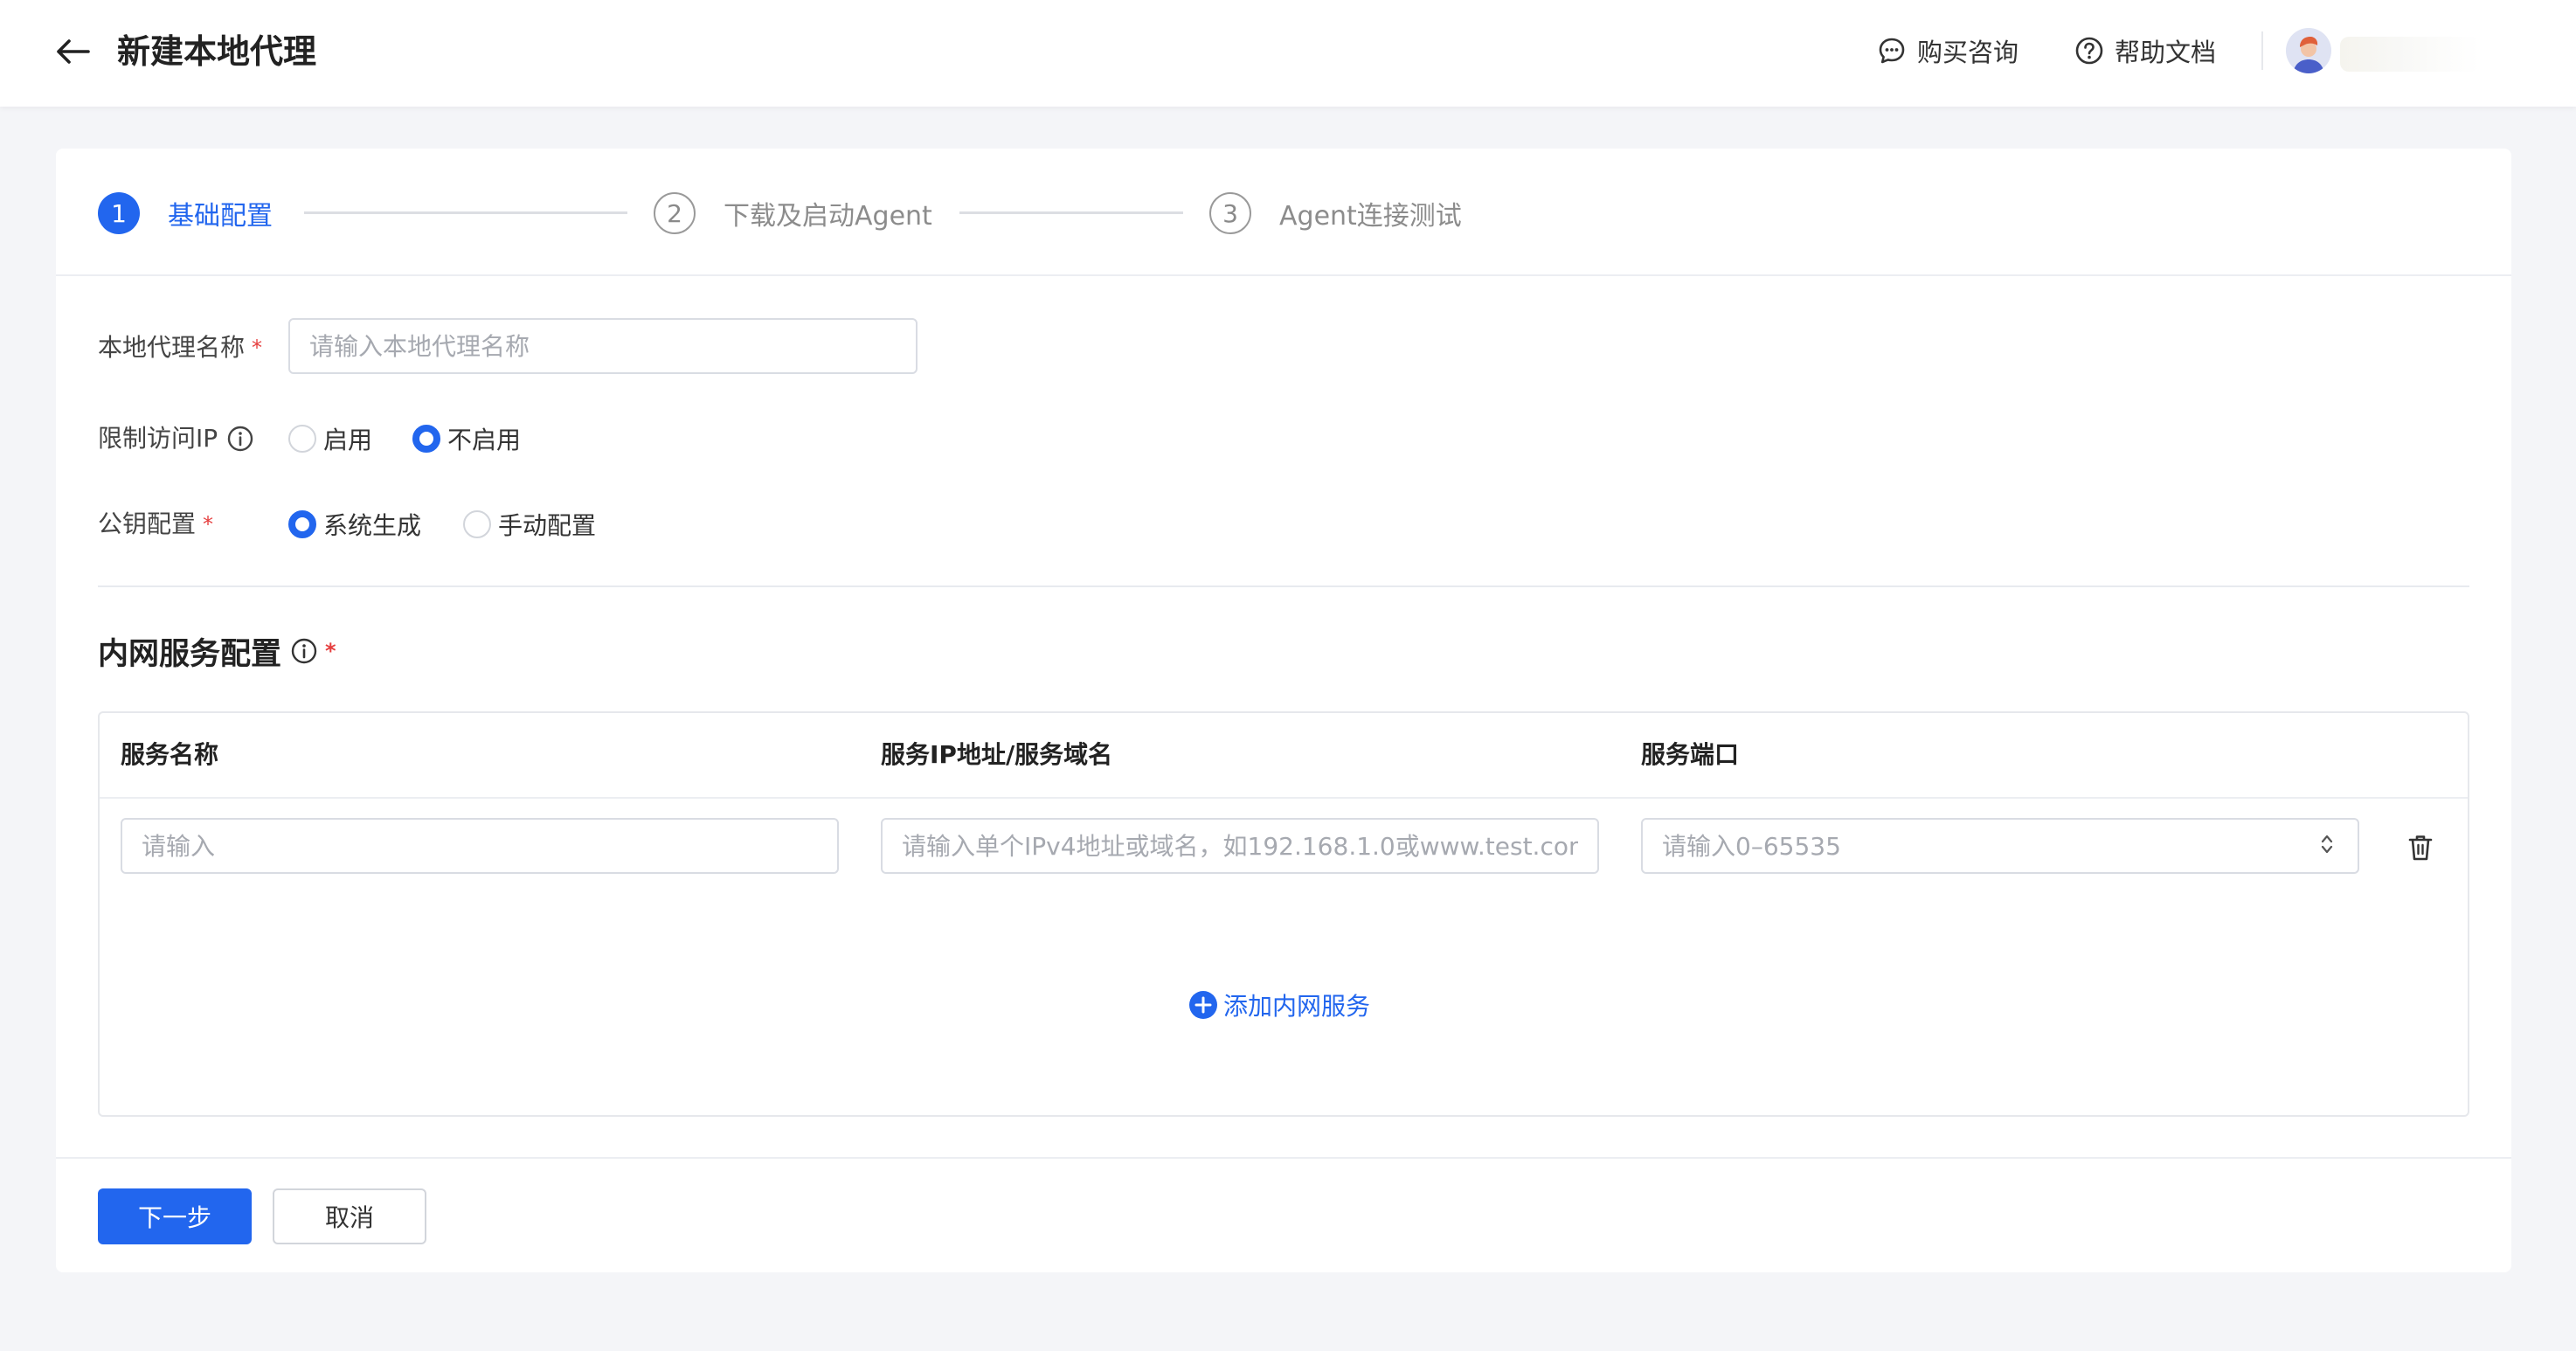 This screenshot has width=2576, height=1351. I want to click on step-2: 2 下载及启动Agent, so click(793, 213).